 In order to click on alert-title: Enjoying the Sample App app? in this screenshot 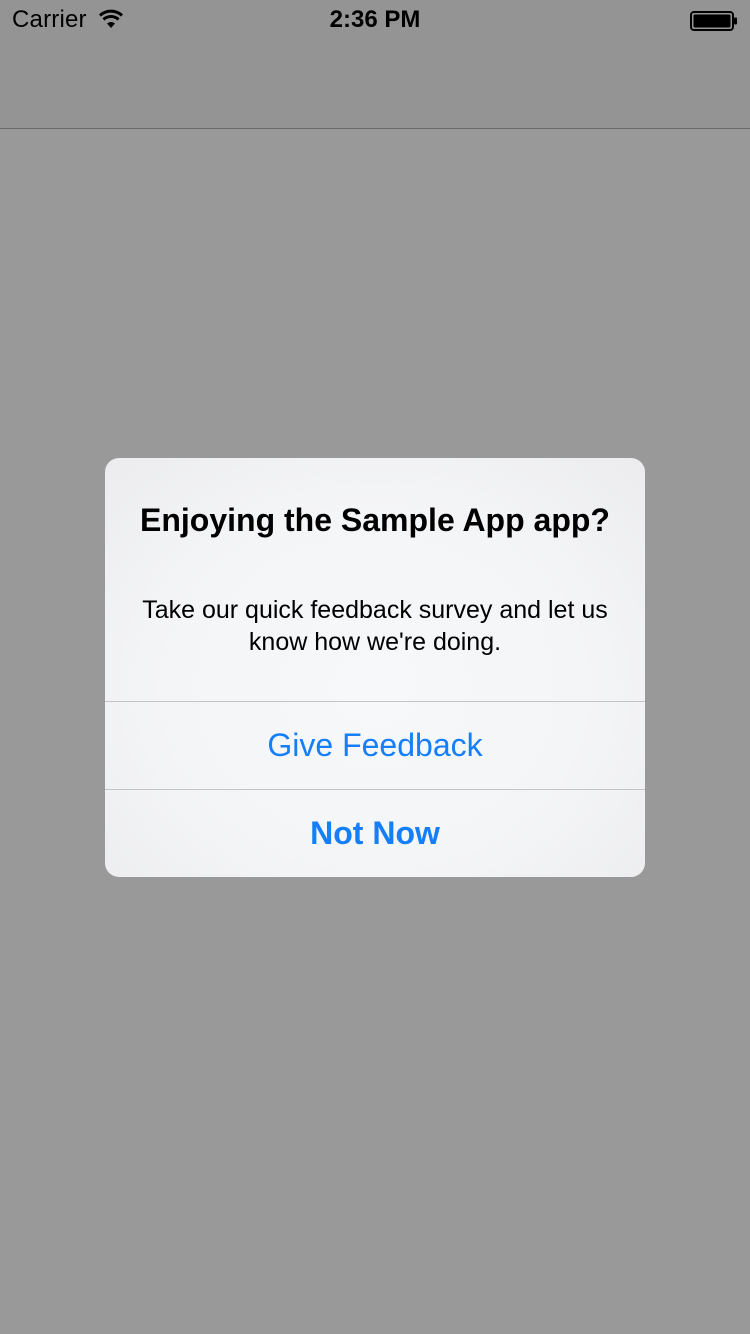, I will do `click(375, 520)`.